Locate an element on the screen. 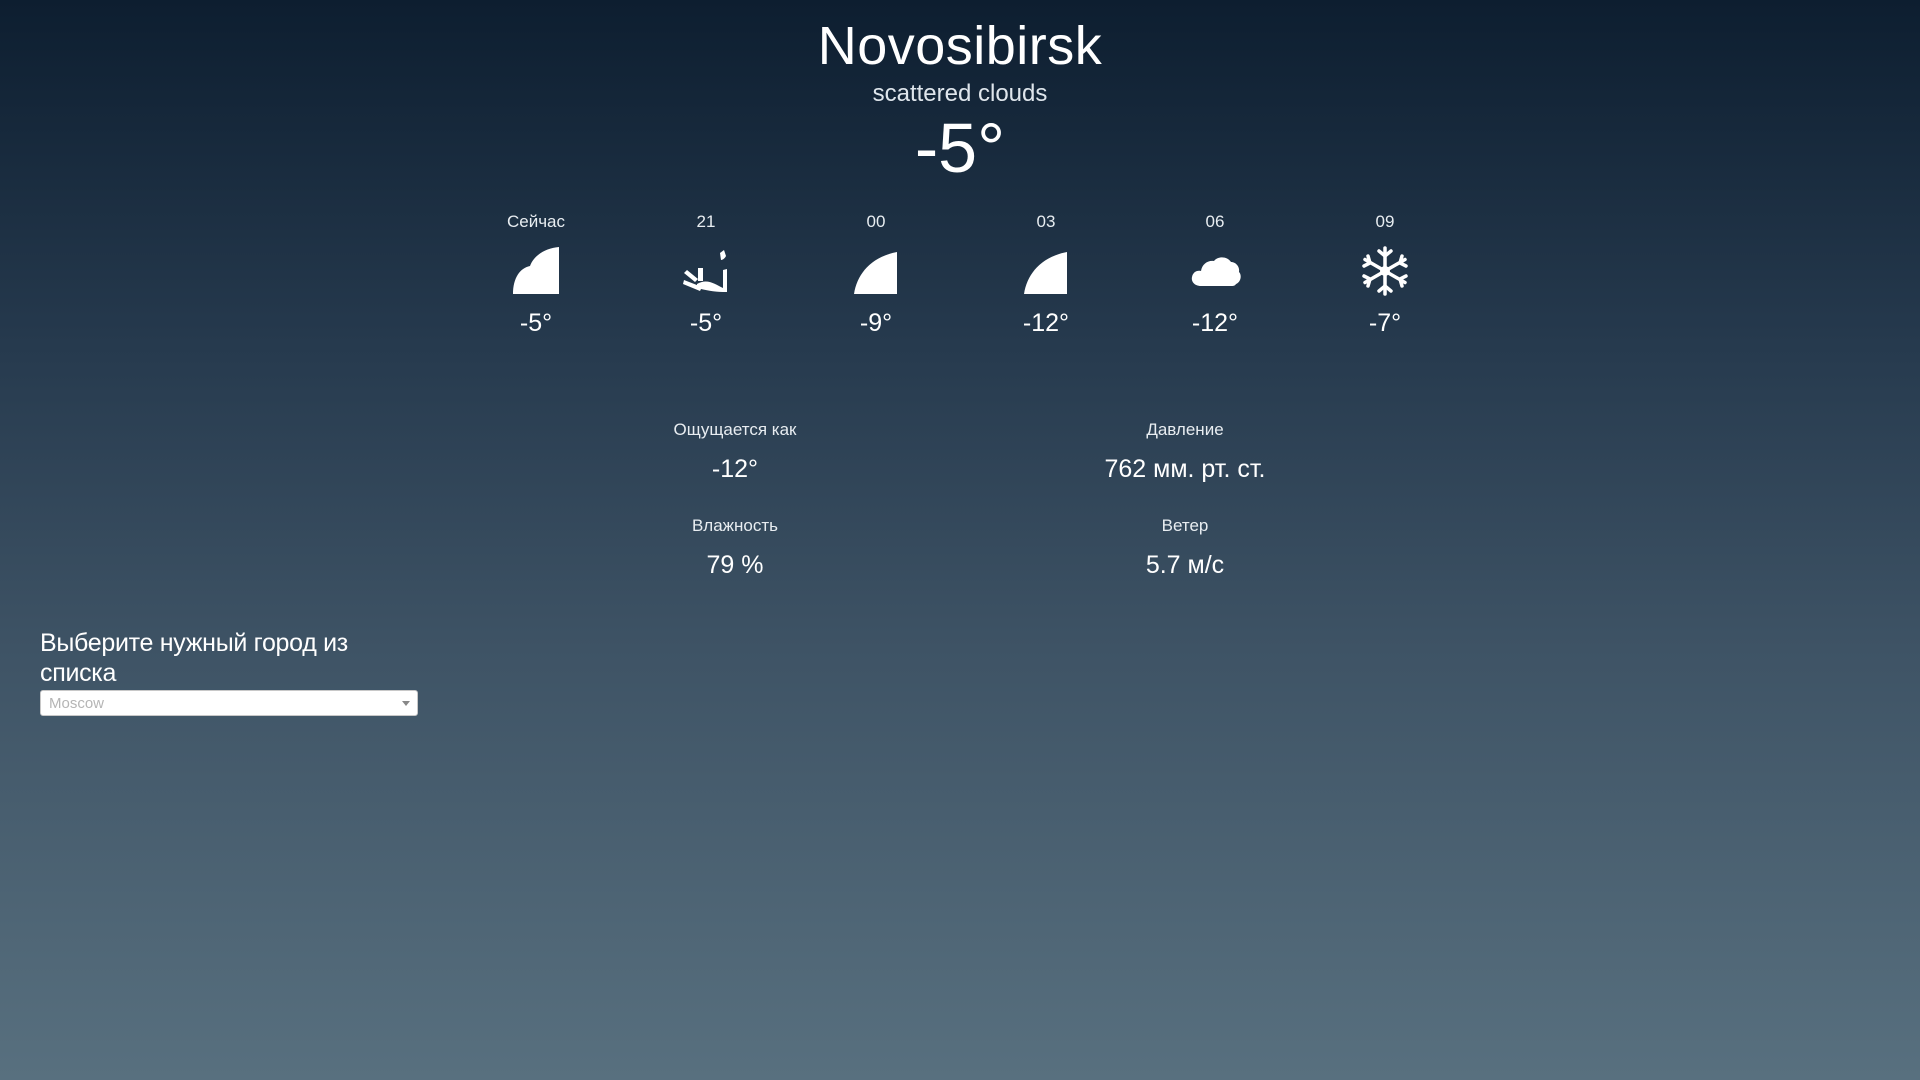 This screenshot has height=1080, width=1920. feels-like: Ощущается как -12° is located at coordinates (735, 452).